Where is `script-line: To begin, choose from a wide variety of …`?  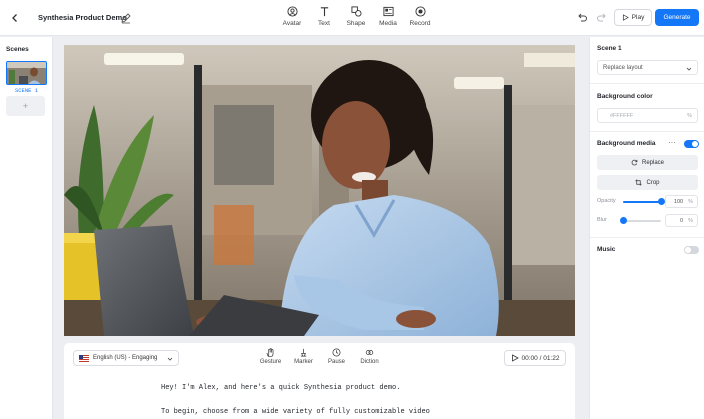 script-line: To begin, choose from a wide variety of … is located at coordinates (295, 412).